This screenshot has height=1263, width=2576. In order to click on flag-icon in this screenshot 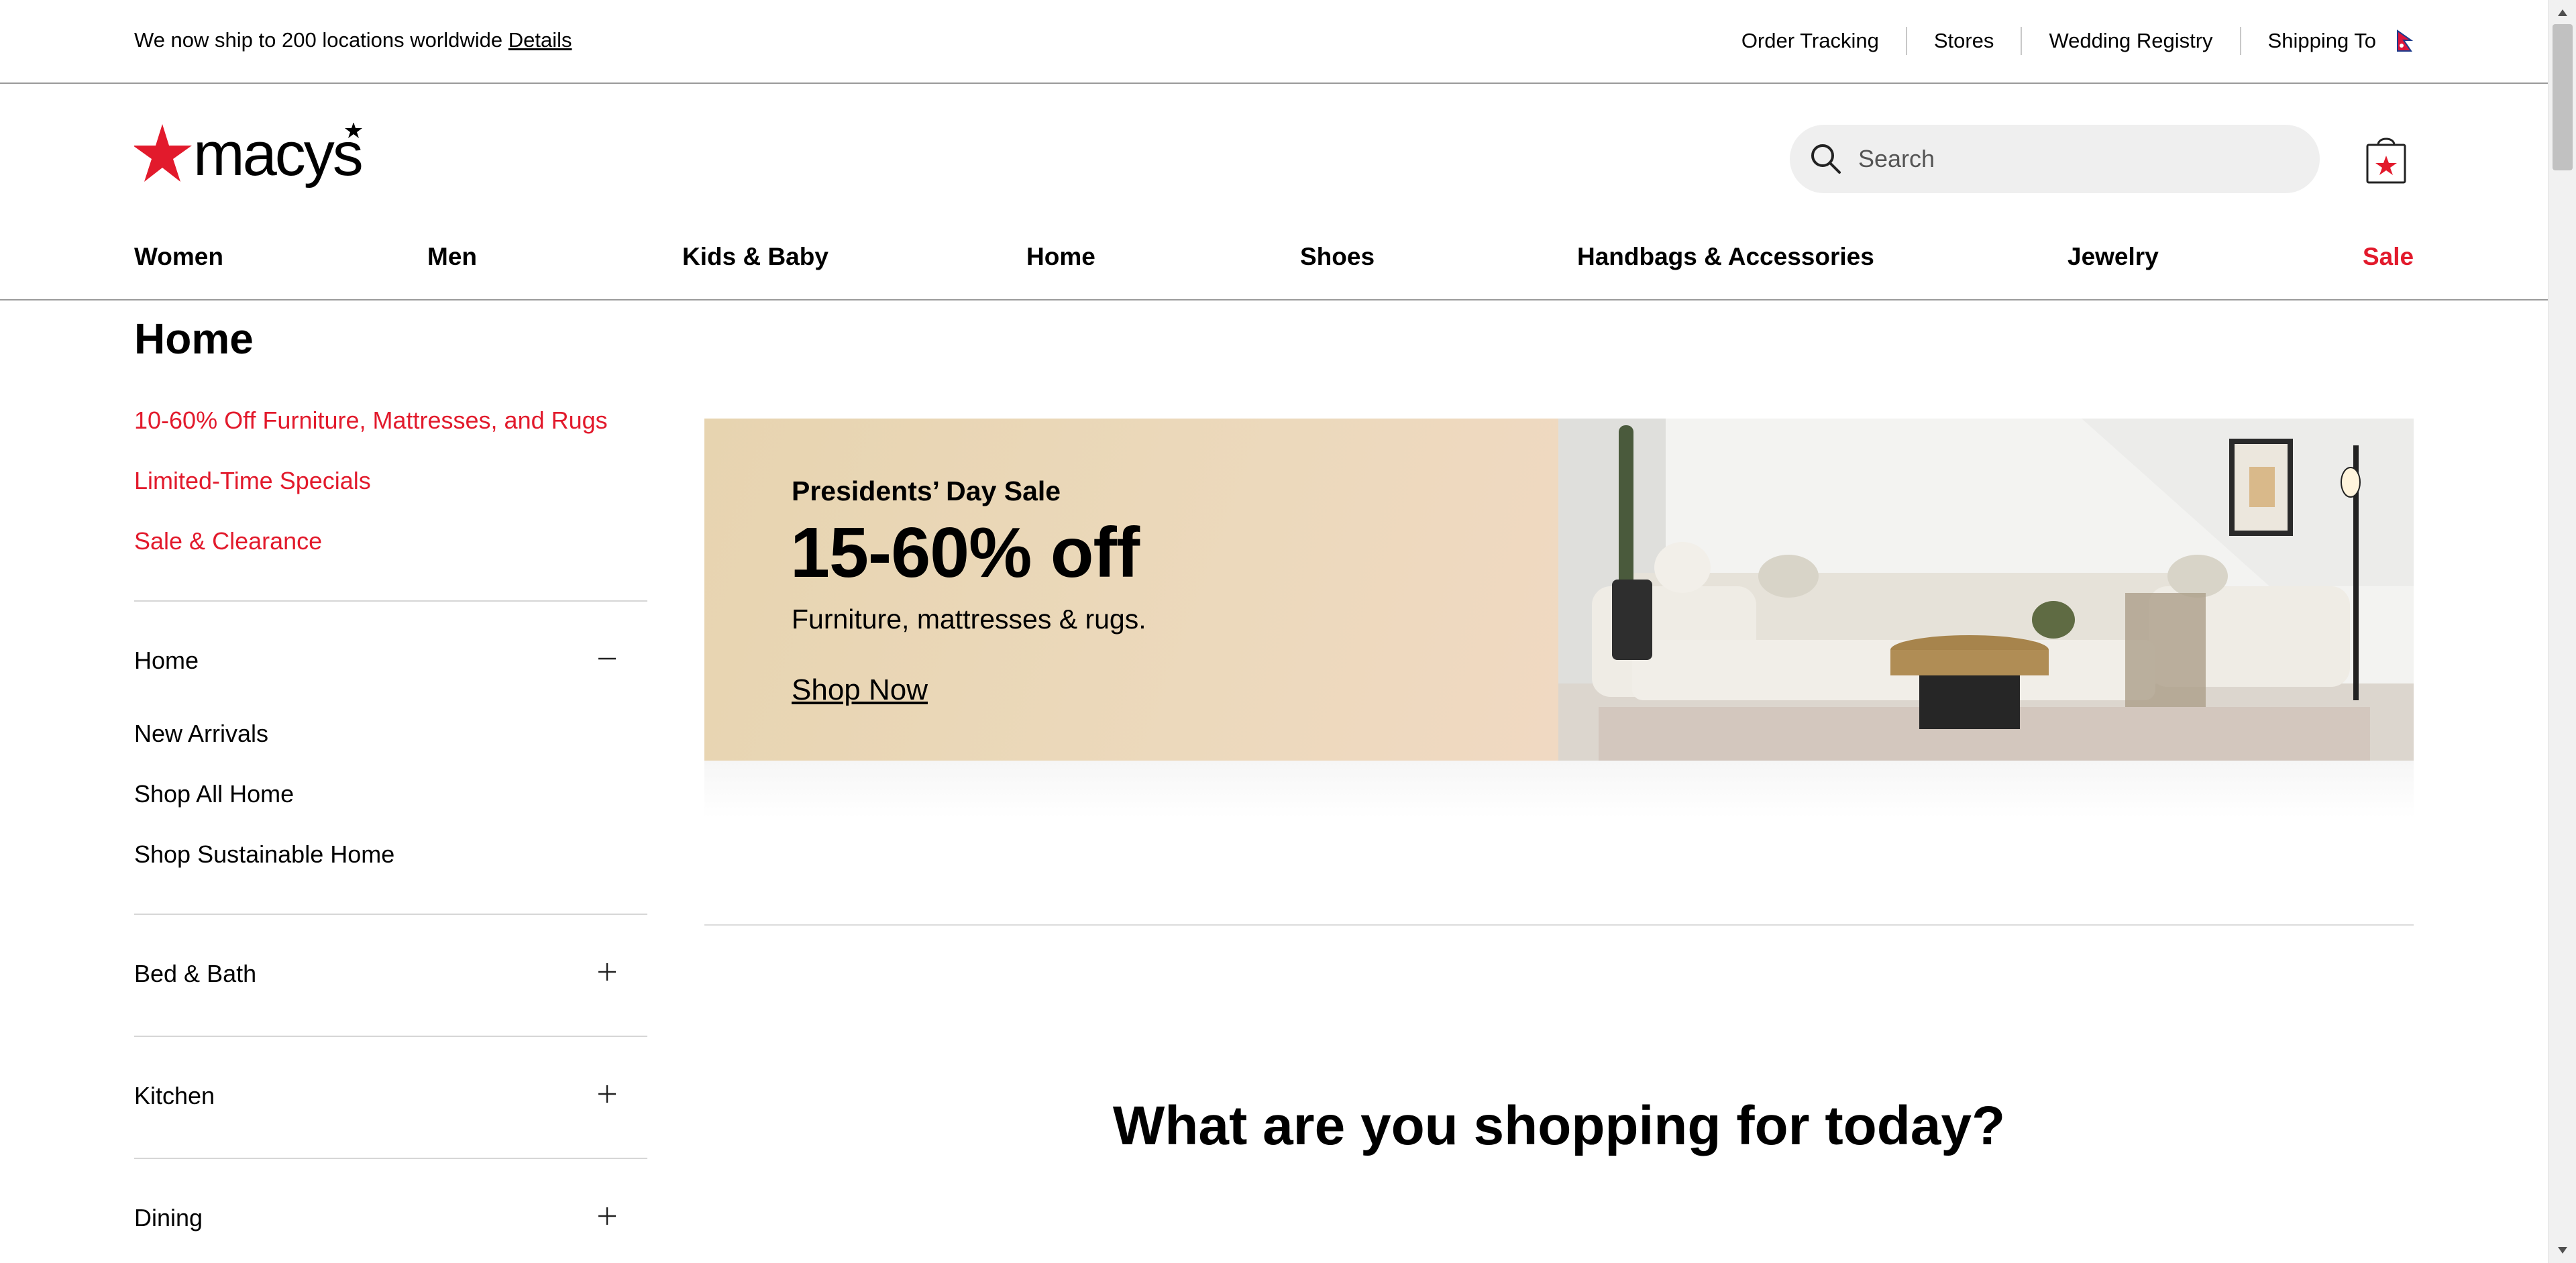, I will do `click(2405, 41)`.